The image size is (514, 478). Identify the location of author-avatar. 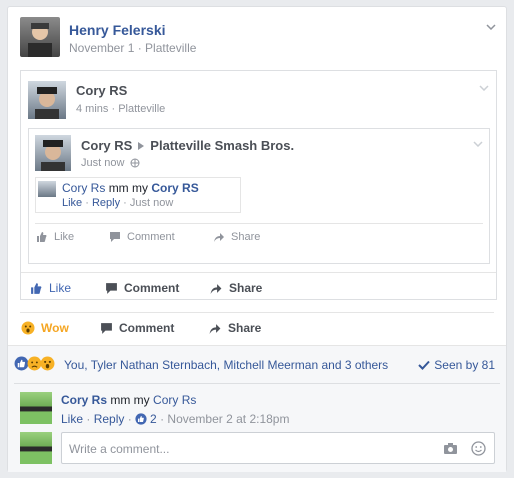
(40, 37).